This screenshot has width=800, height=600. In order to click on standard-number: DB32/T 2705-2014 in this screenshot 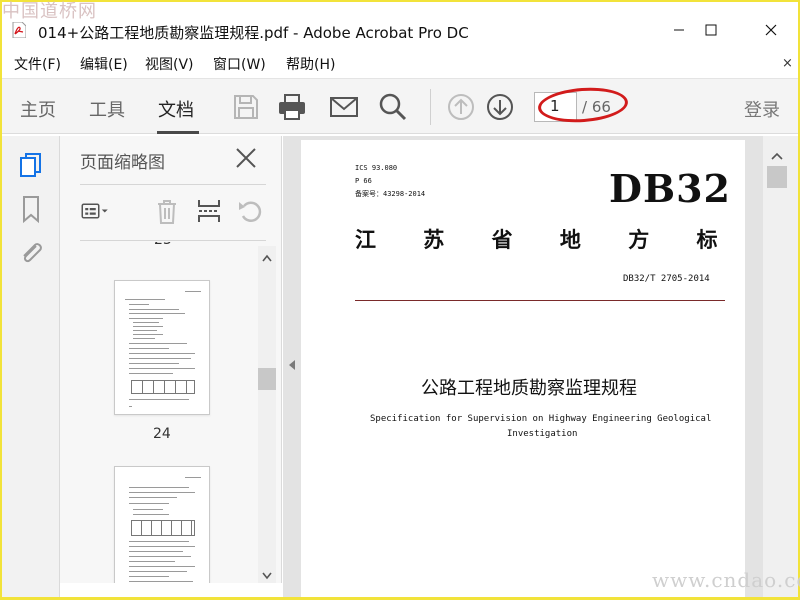, I will do `click(666, 279)`.